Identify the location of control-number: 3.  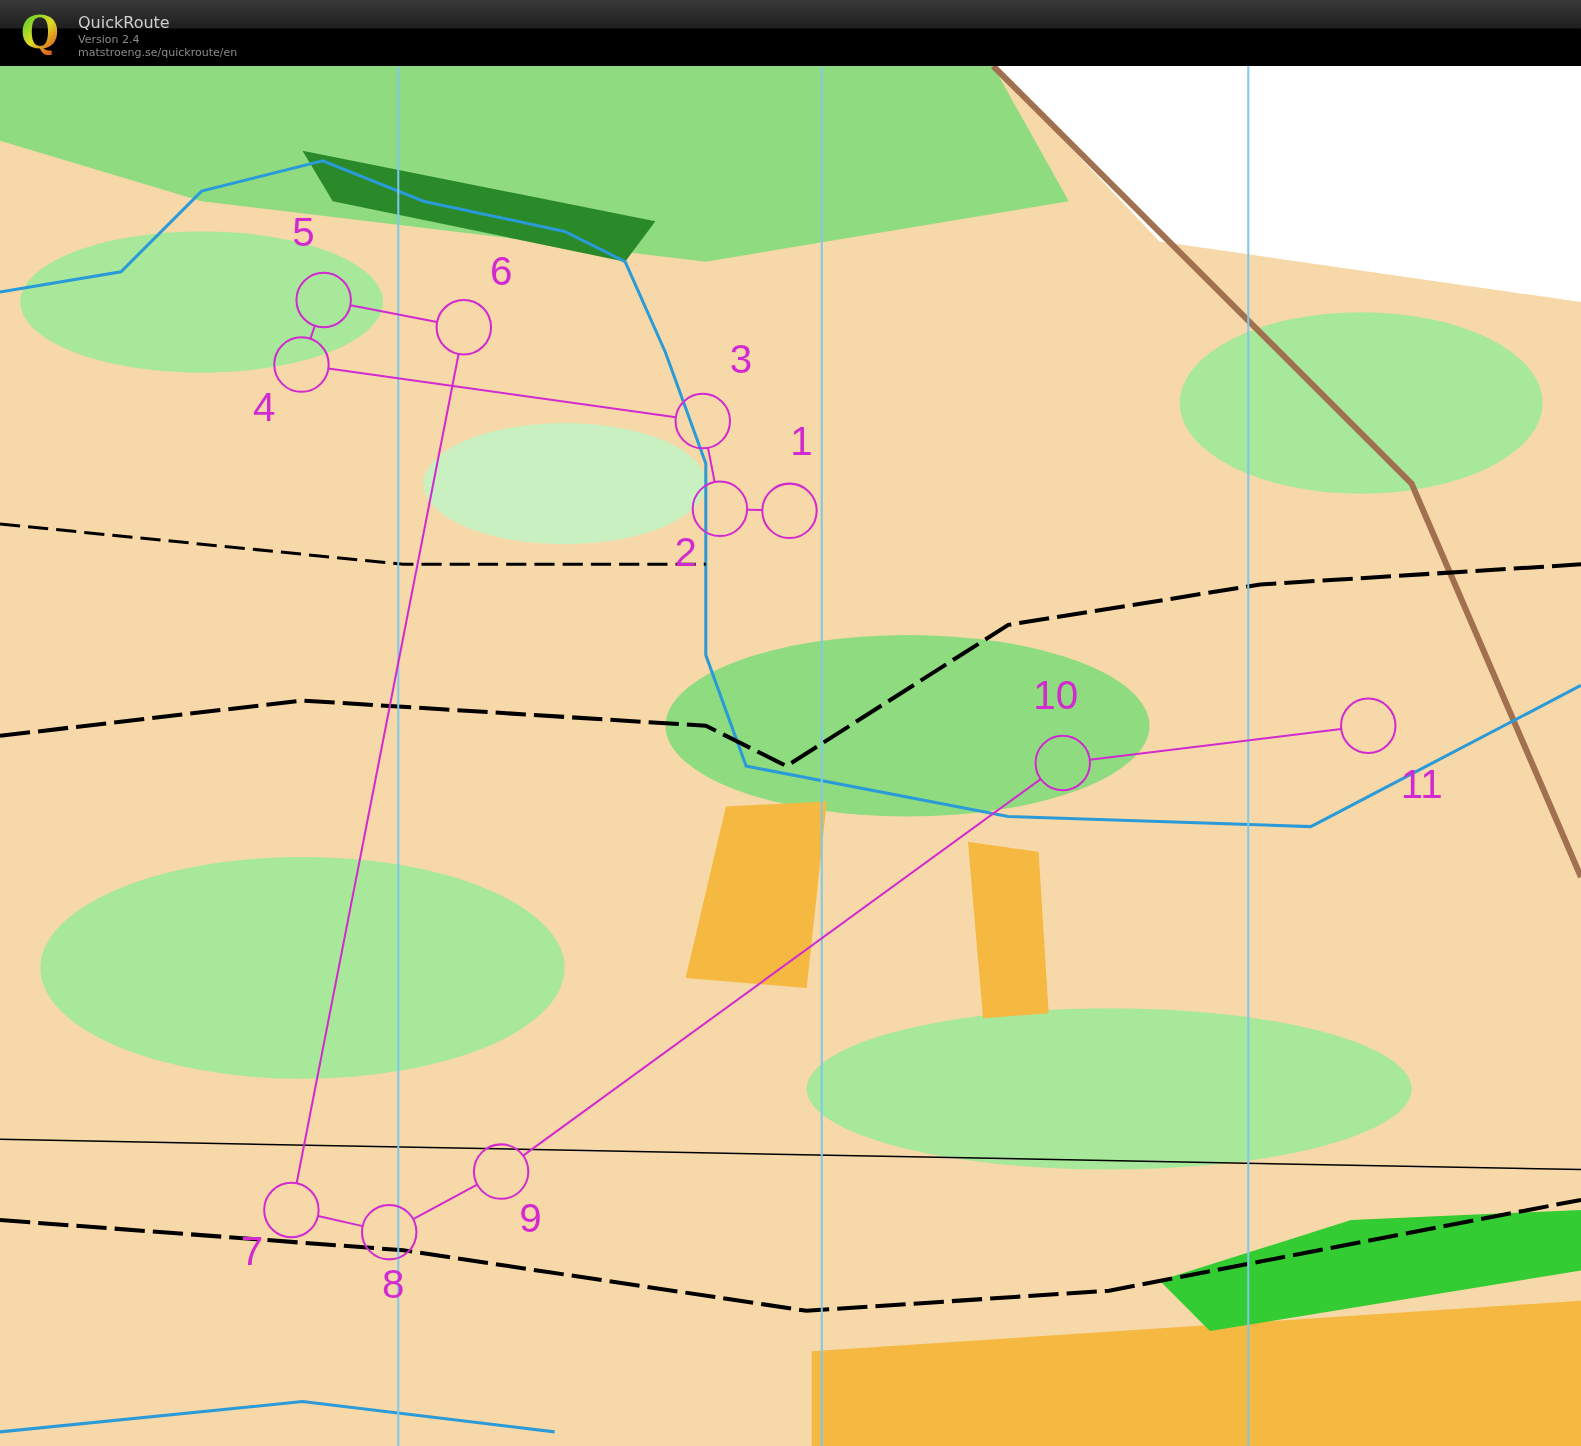
(741, 358).